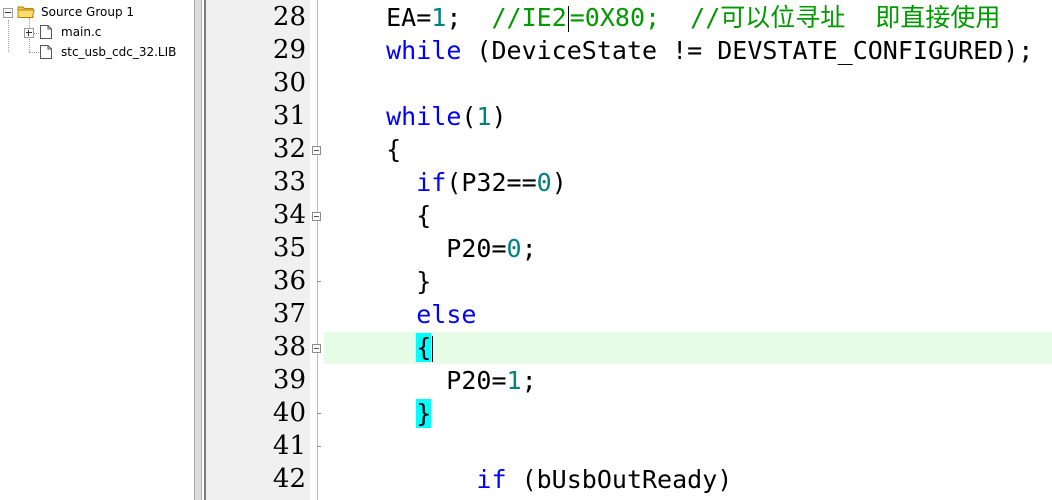  I want to click on code-line: 42 if (bUsbOutReady), so click(629, 479).